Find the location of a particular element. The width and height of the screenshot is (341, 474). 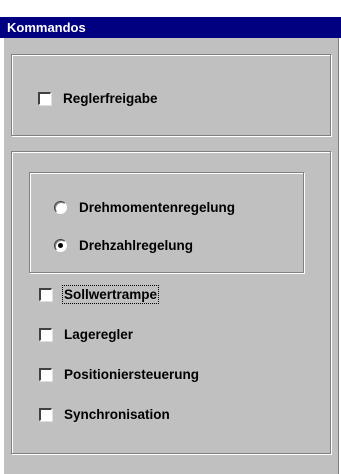

checkbox-label: Synchronisation is located at coordinates (117, 414).